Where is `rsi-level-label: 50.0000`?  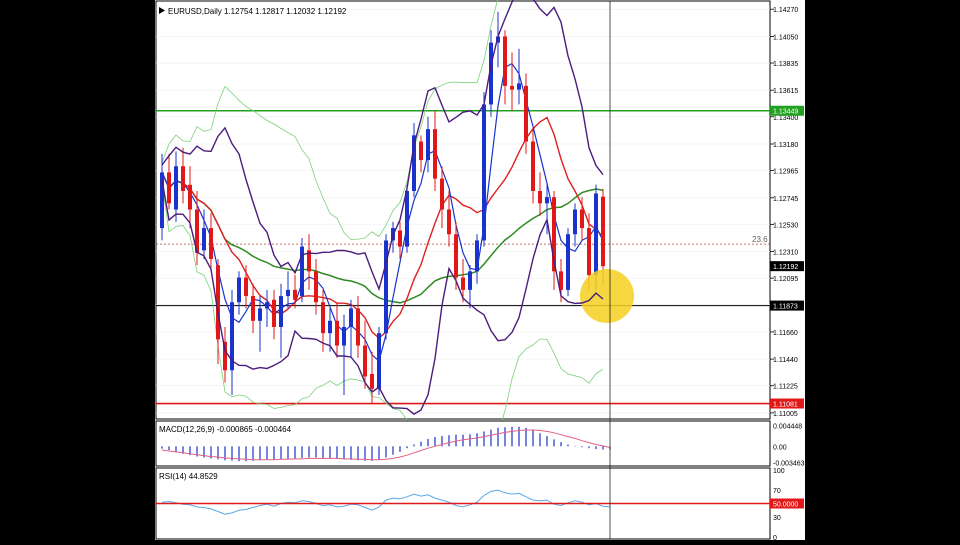
rsi-level-label: 50.0000 is located at coordinates (785, 505).